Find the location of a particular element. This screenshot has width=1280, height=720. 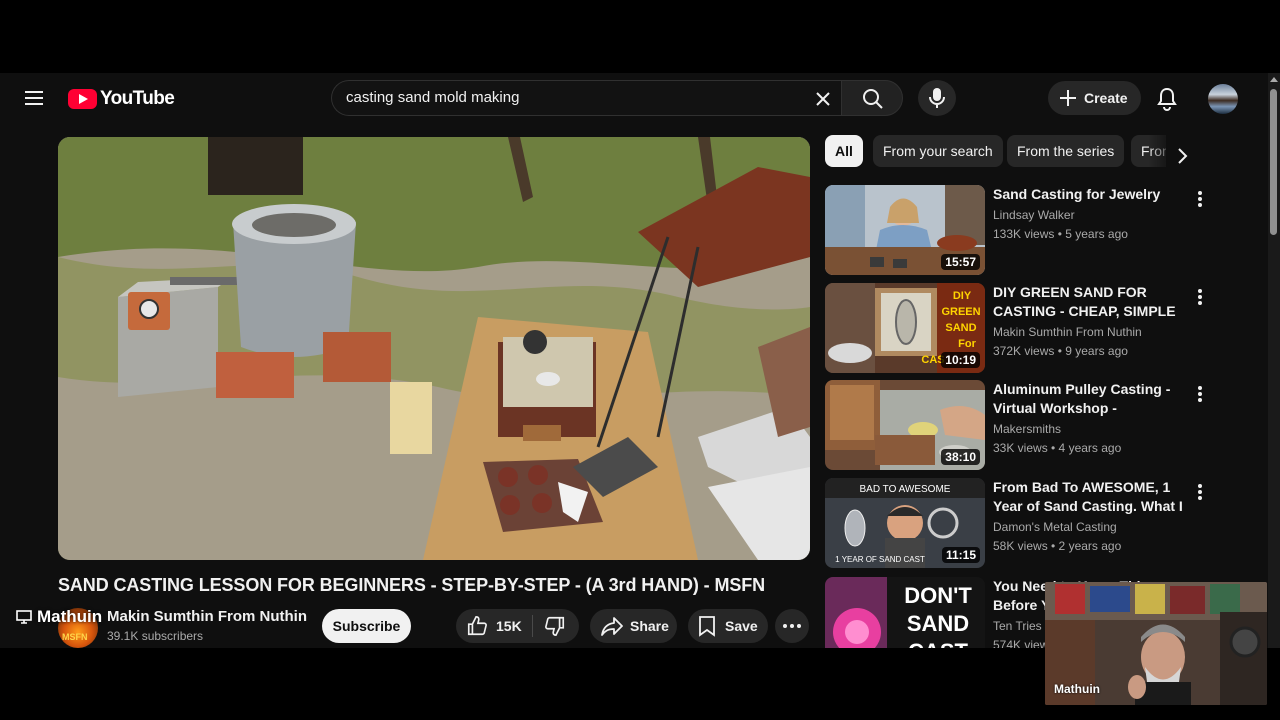

rec-meta: 372K views • 9 years ago is located at coordinates (1060, 351).